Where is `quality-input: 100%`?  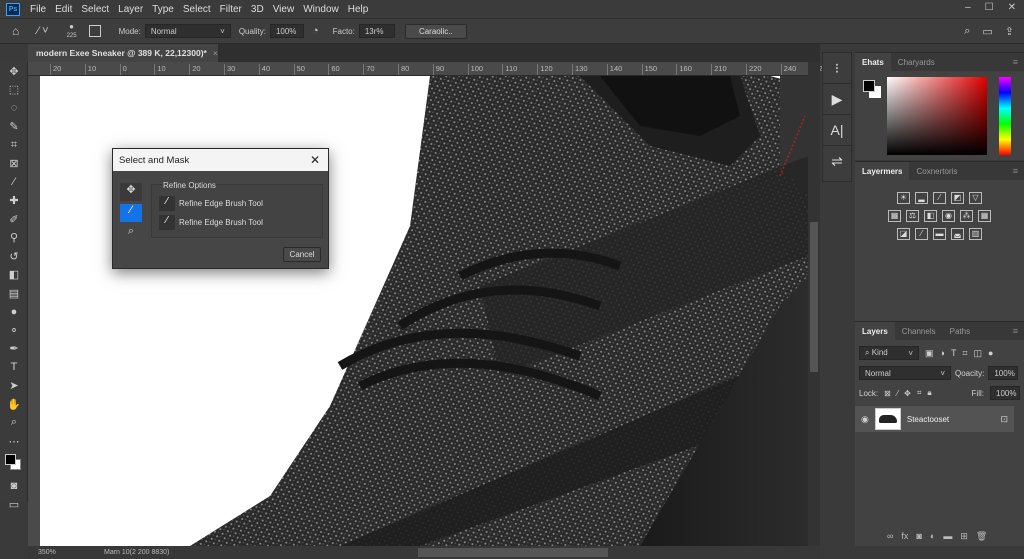 quality-input: 100% is located at coordinates (286, 31).